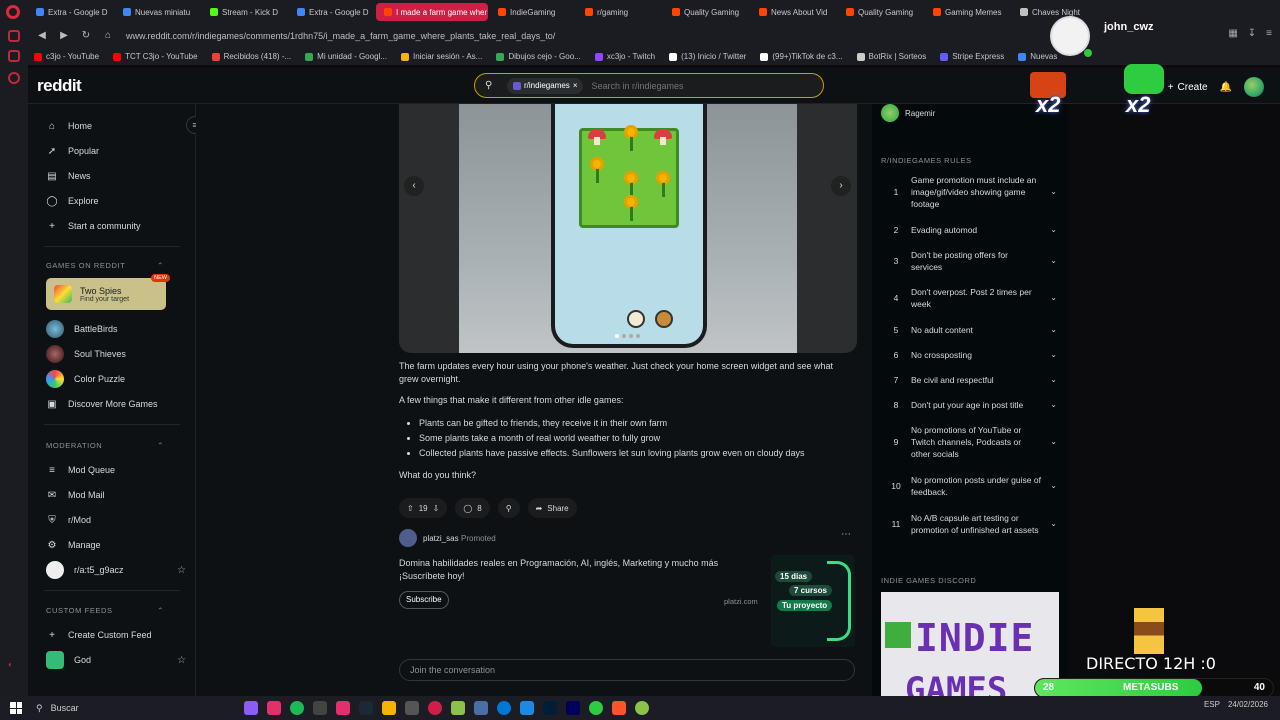 This screenshot has width=1280, height=720. I want to click on discord-banner: INDIE GAMES, so click(970, 644).